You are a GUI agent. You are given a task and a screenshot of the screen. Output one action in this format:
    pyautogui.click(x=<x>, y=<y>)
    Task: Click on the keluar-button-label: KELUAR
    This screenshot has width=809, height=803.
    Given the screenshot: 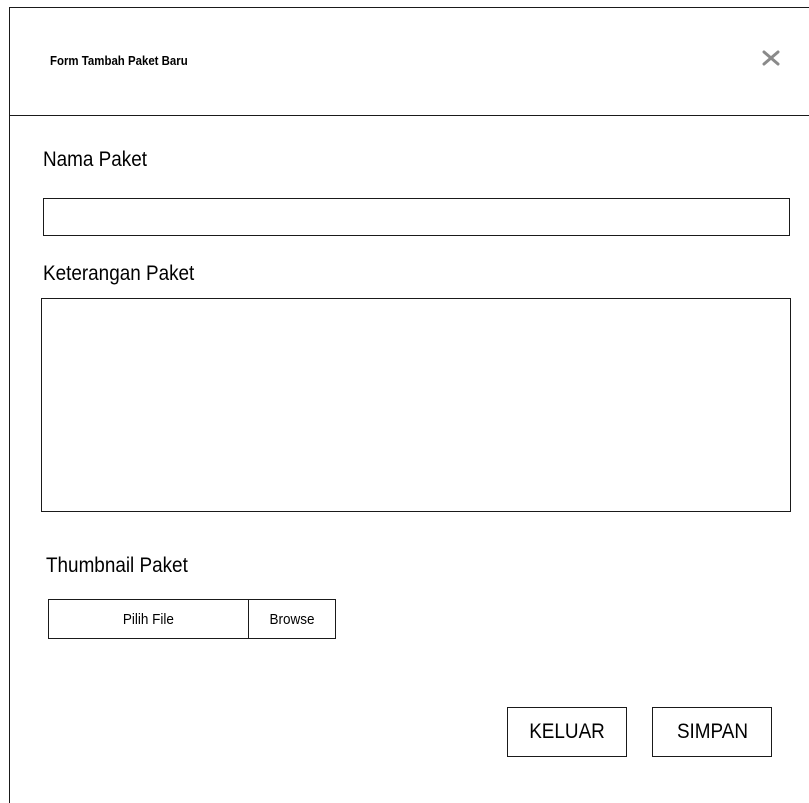 What is the action you would take?
    pyautogui.click(x=567, y=731)
    